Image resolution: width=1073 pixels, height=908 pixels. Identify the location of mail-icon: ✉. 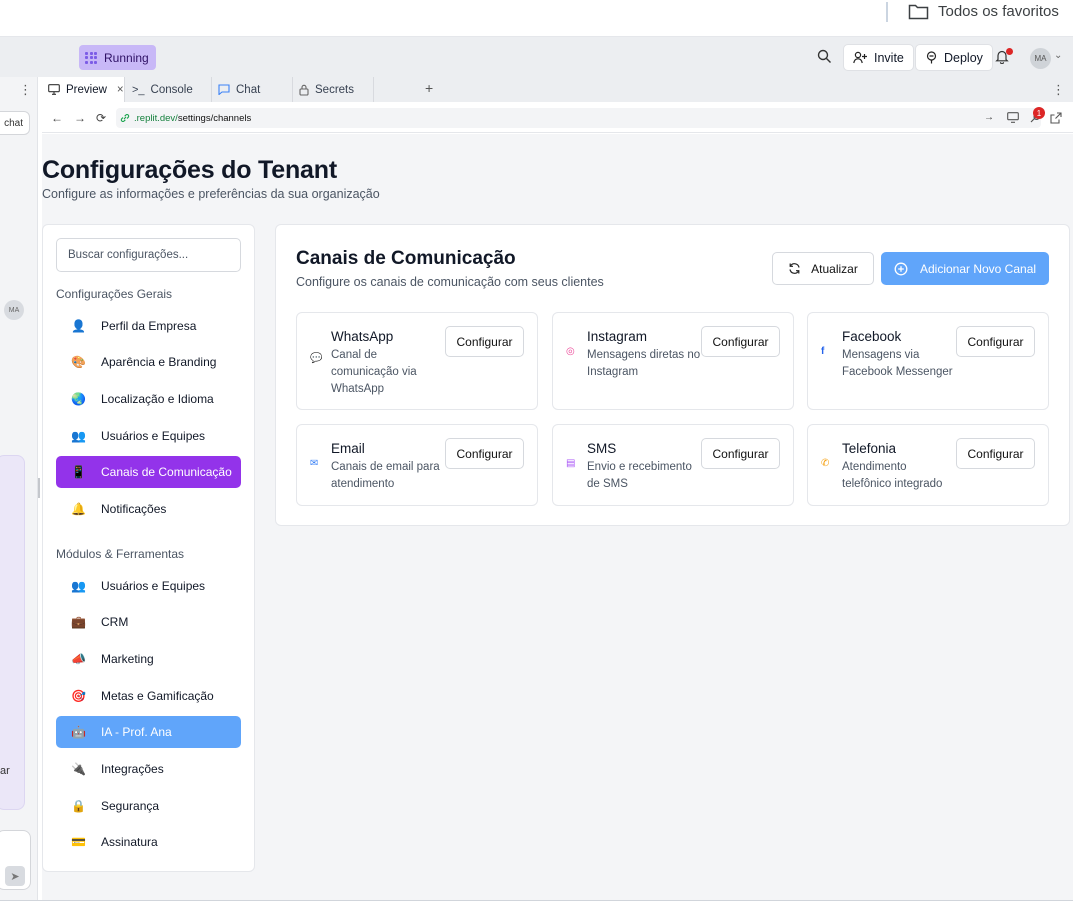
(314, 463).